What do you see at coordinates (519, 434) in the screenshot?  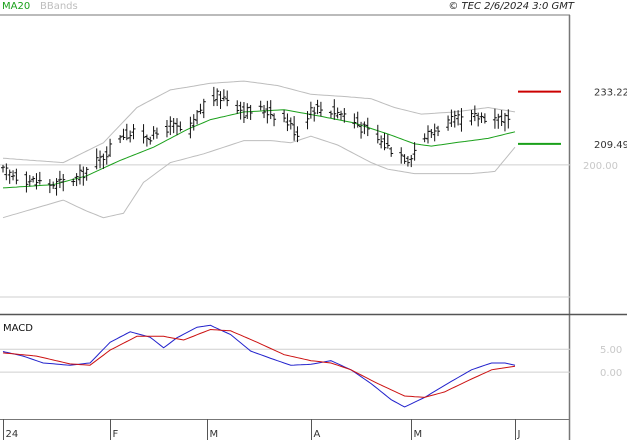 I see `x-tick-label: J` at bounding box center [519, 434].